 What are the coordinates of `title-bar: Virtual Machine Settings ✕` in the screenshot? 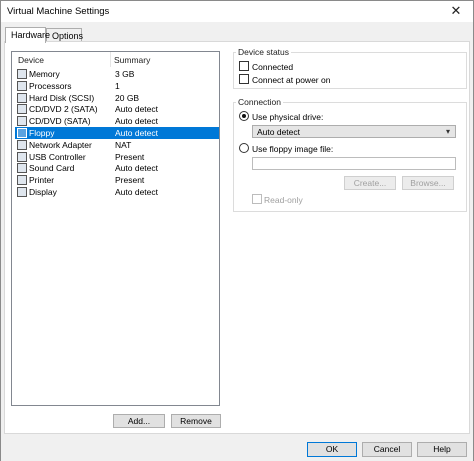 It's located at (237, 11).